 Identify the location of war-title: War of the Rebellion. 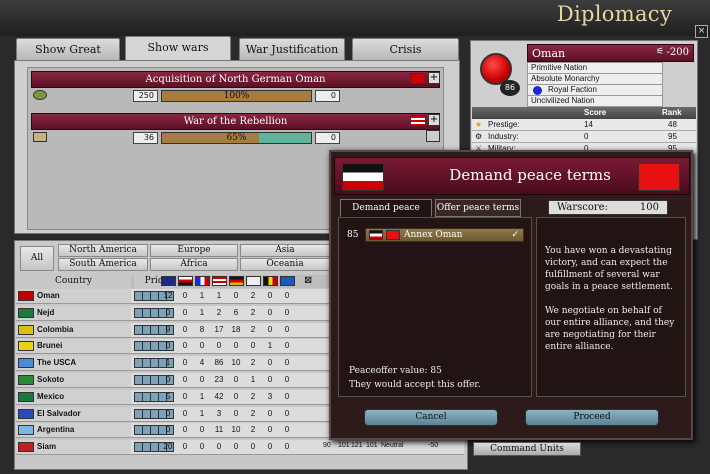
(235, 121).